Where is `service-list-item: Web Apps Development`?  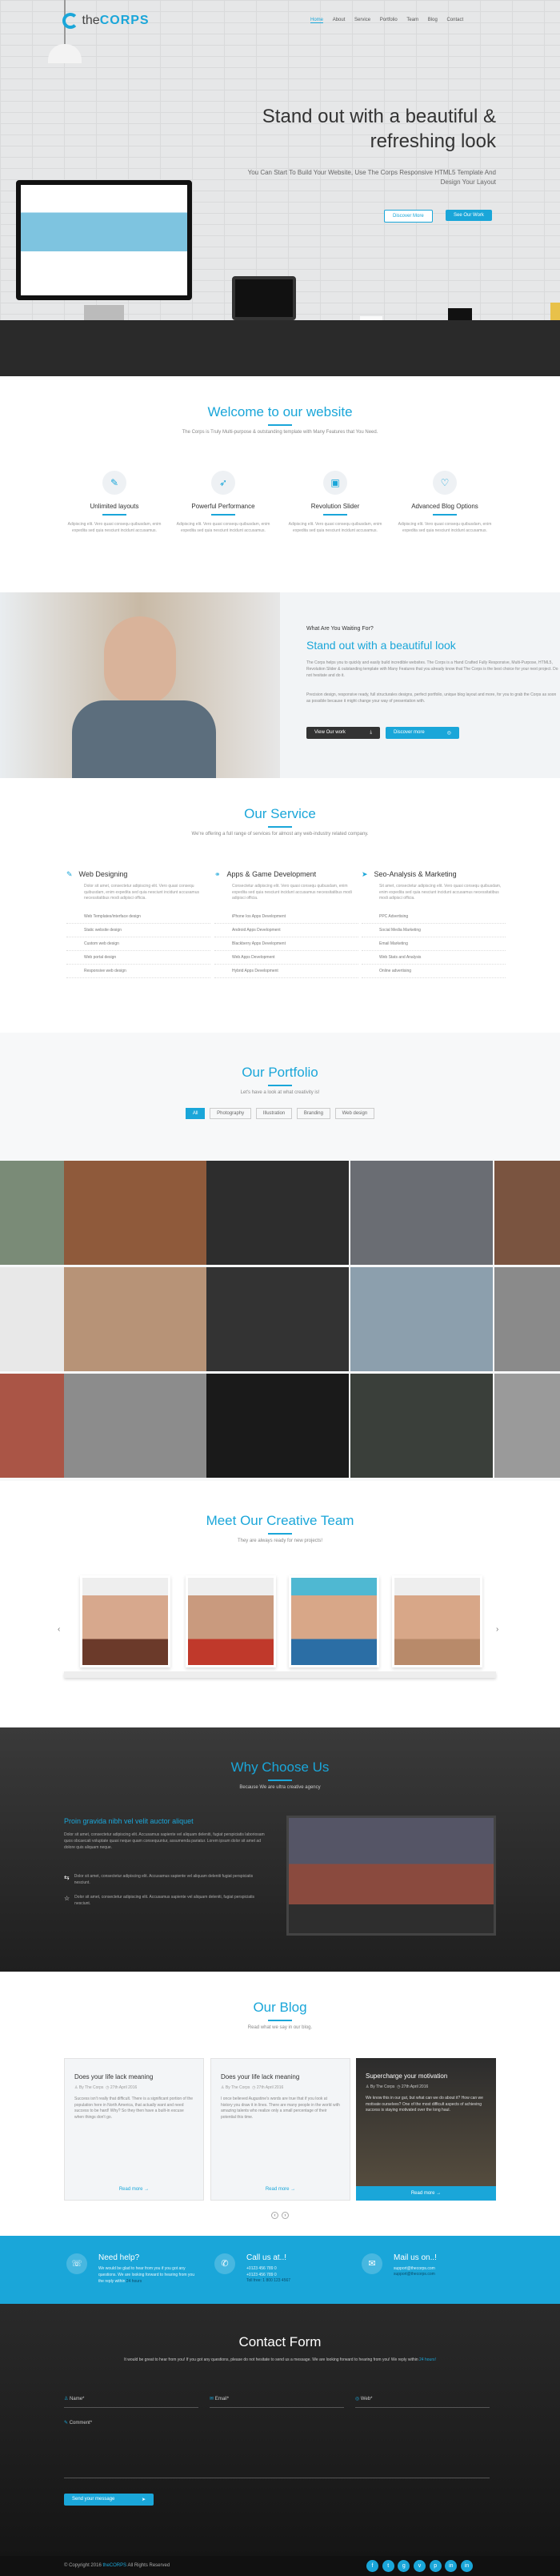
service-list-item: Web Apps Development is located at coordinates (286, 958).